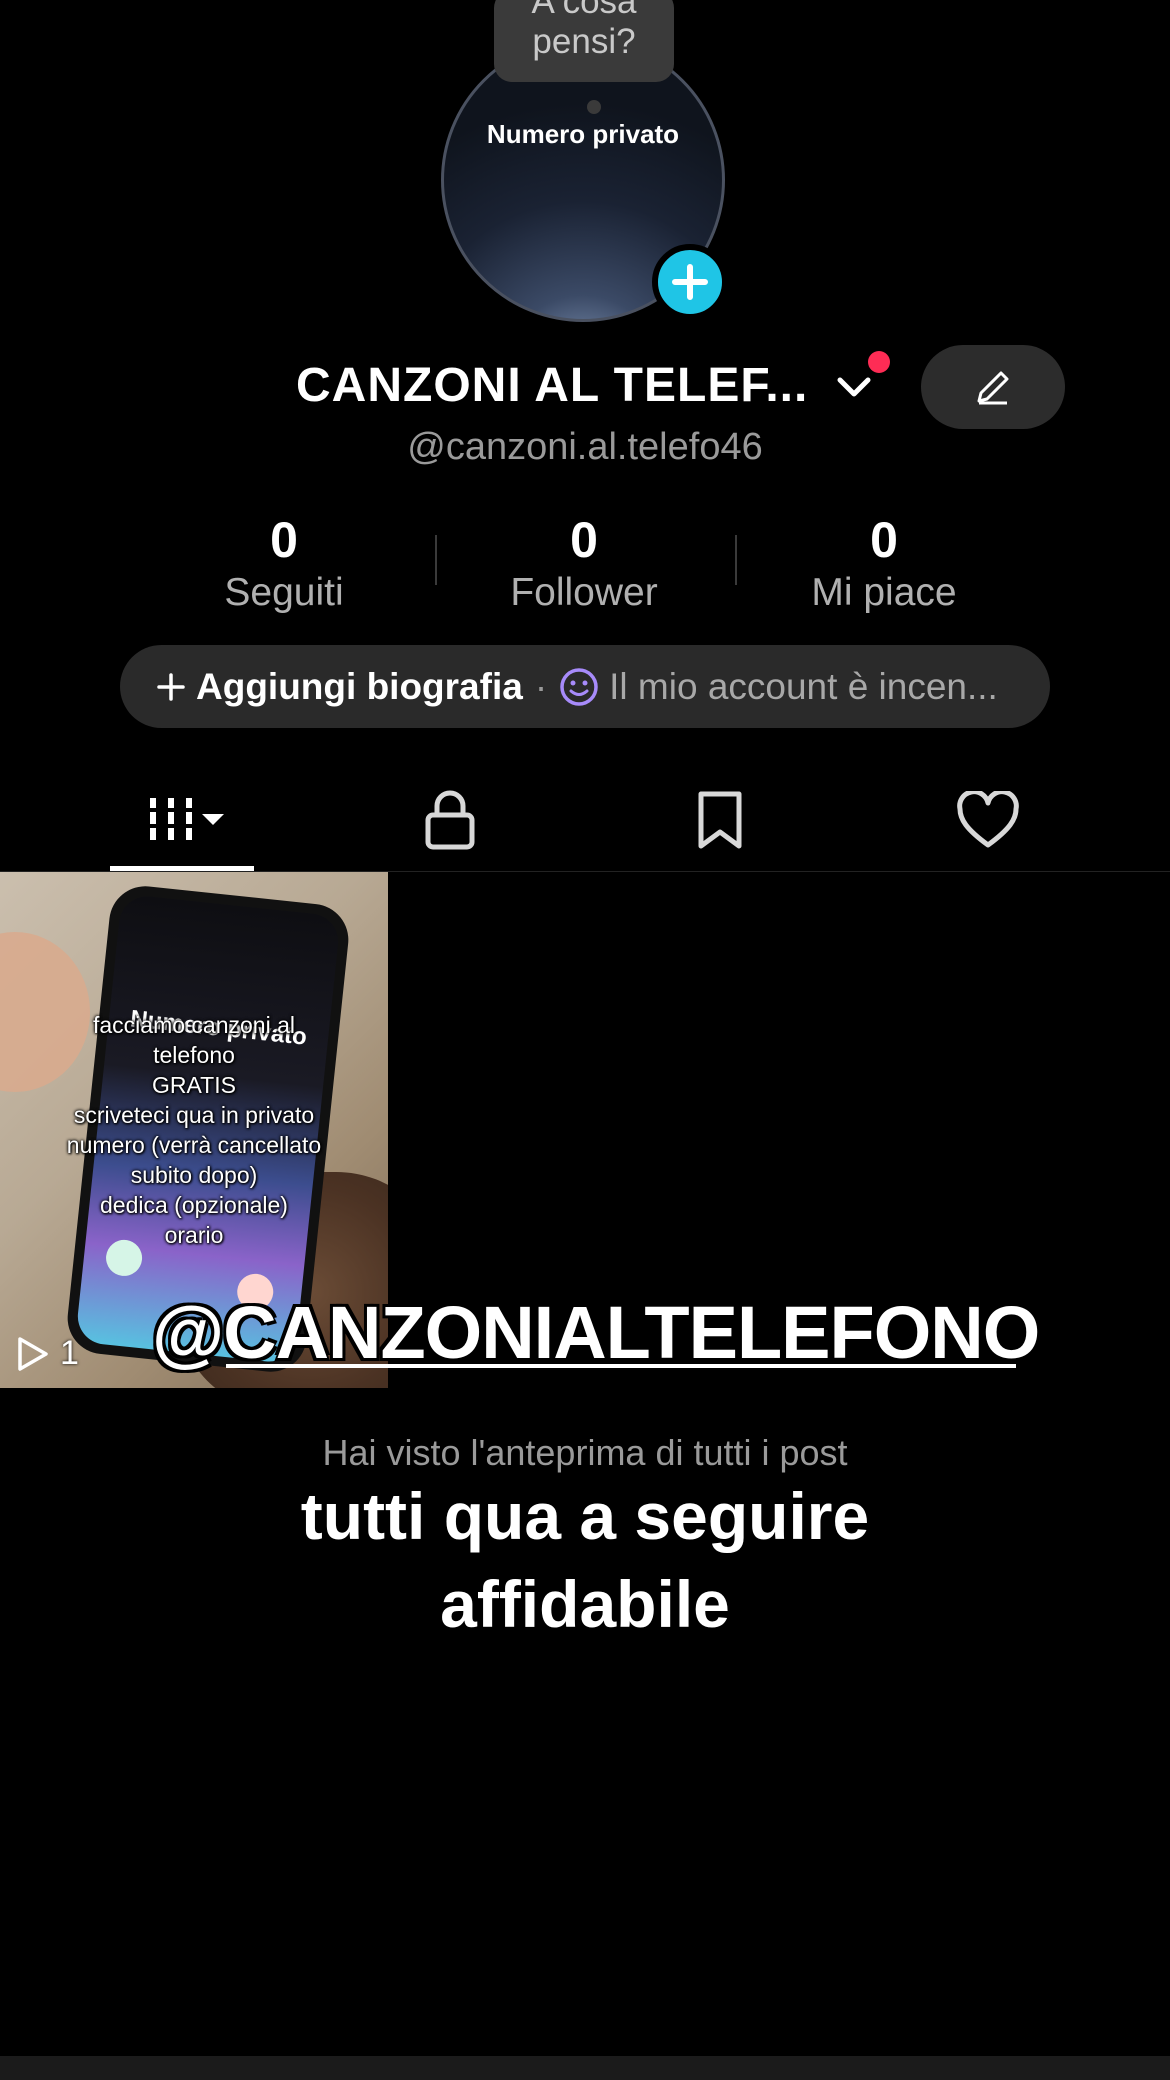 The width and height of the screenshot is (1170, 2080). Describe the element at coordinates (990, 2) in the screenshot. I see `top-right-glyphs` at that location.